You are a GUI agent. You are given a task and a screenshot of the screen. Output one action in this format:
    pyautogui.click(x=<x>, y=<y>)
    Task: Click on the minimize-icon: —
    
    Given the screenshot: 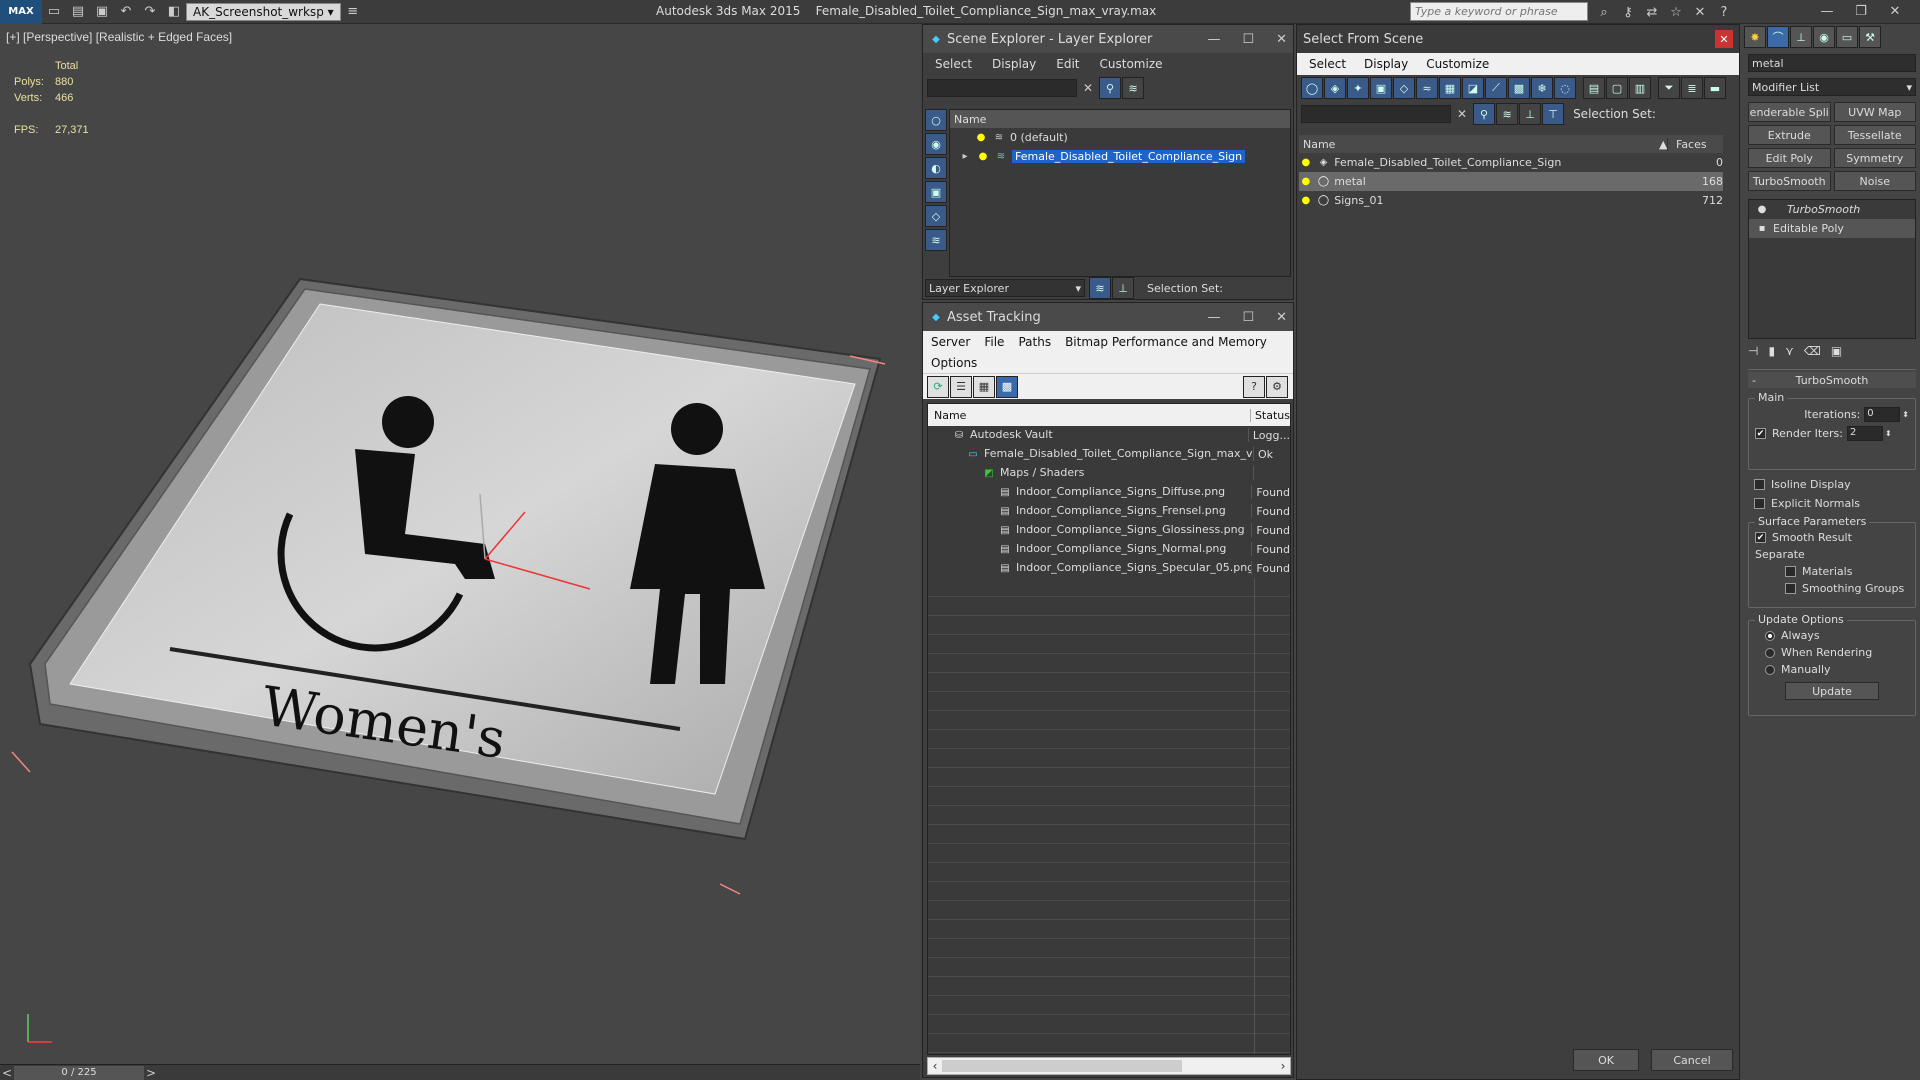 What is the action you would take?
    pyautogui.click(x=1213, y=317)
    